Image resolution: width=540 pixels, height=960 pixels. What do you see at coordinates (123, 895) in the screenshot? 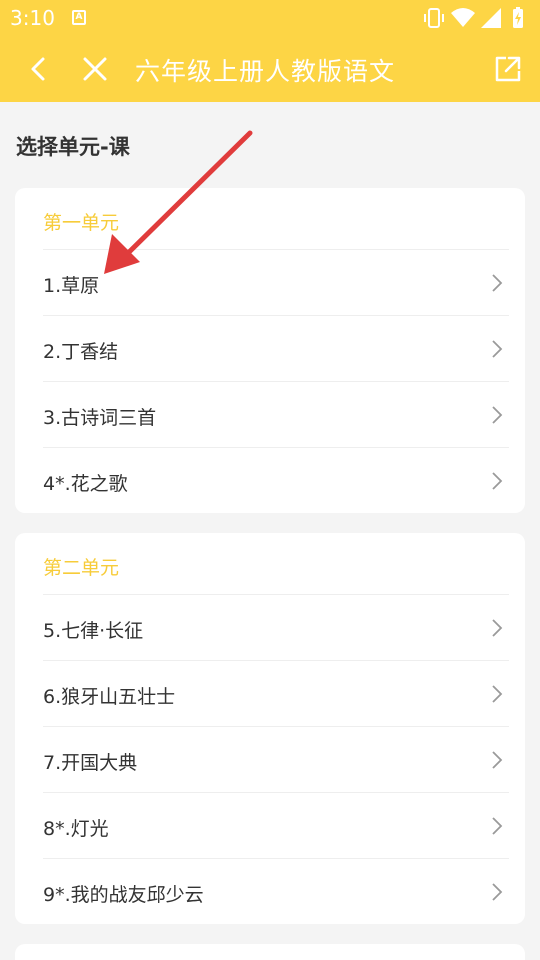
I see `lesson-label: 9*.我的战友邱少云` at bounding box center [123, 895].